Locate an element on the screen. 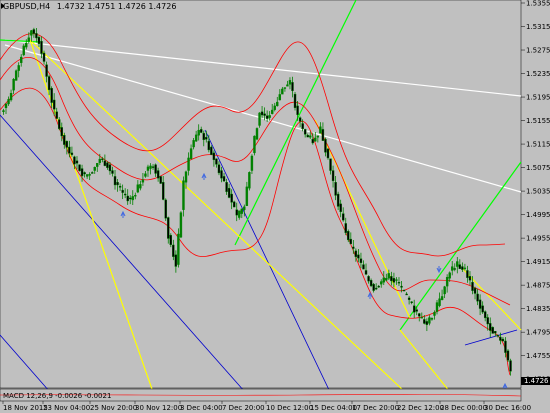 This screenshot has width=550, height=413. time-tick-label: 25 Nov 20:00 is located at coordinates (113, 408).